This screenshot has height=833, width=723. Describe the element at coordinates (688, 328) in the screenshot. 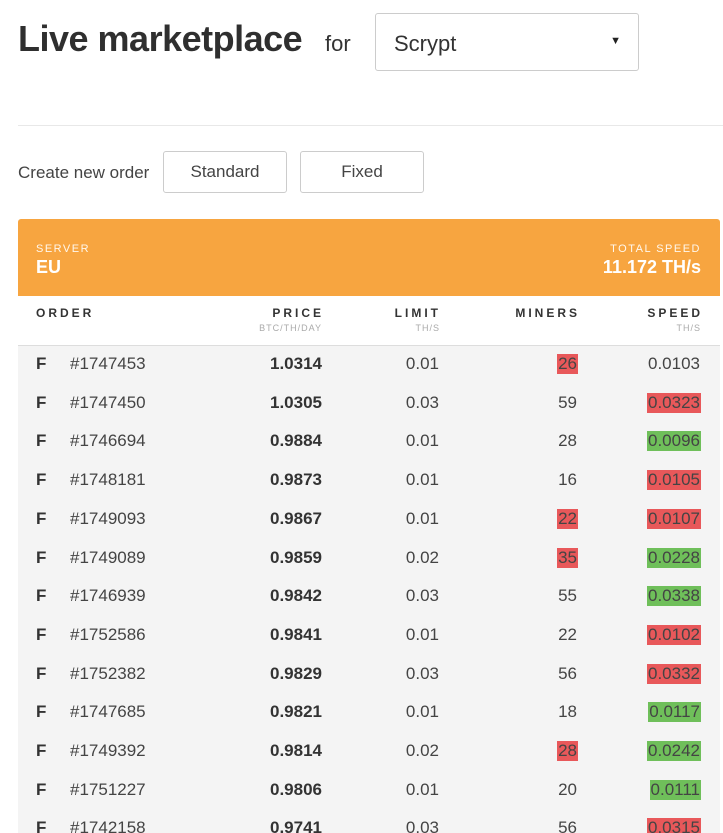

I see `column-speed-unit: TH/S` at that location.